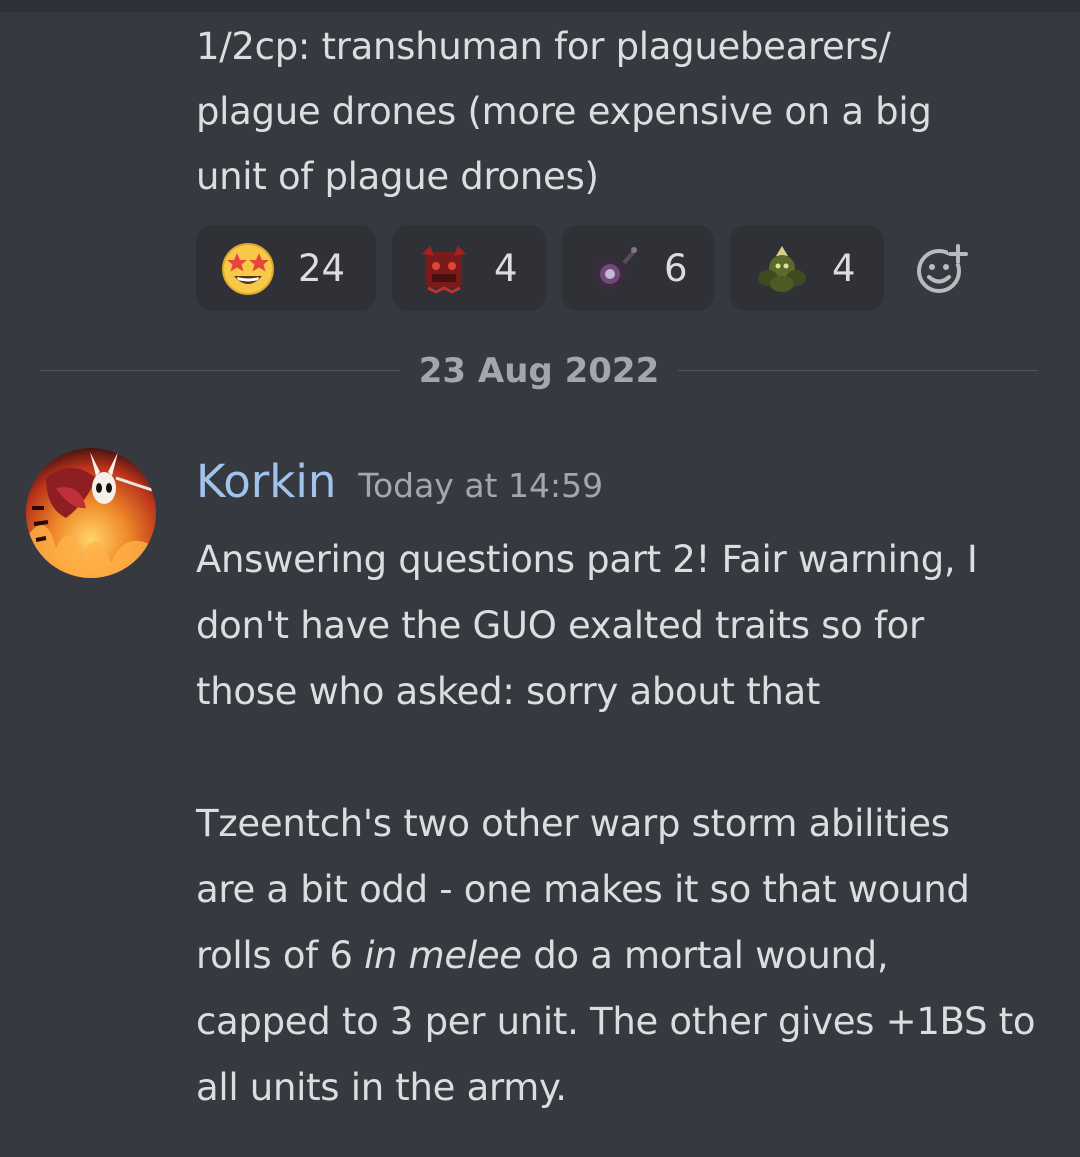 The width and height of the screenshot is (1080, 1157). Describe the element at coordinates (942, 268) in the screenshot. I see `add-reaction-icon` at that location.